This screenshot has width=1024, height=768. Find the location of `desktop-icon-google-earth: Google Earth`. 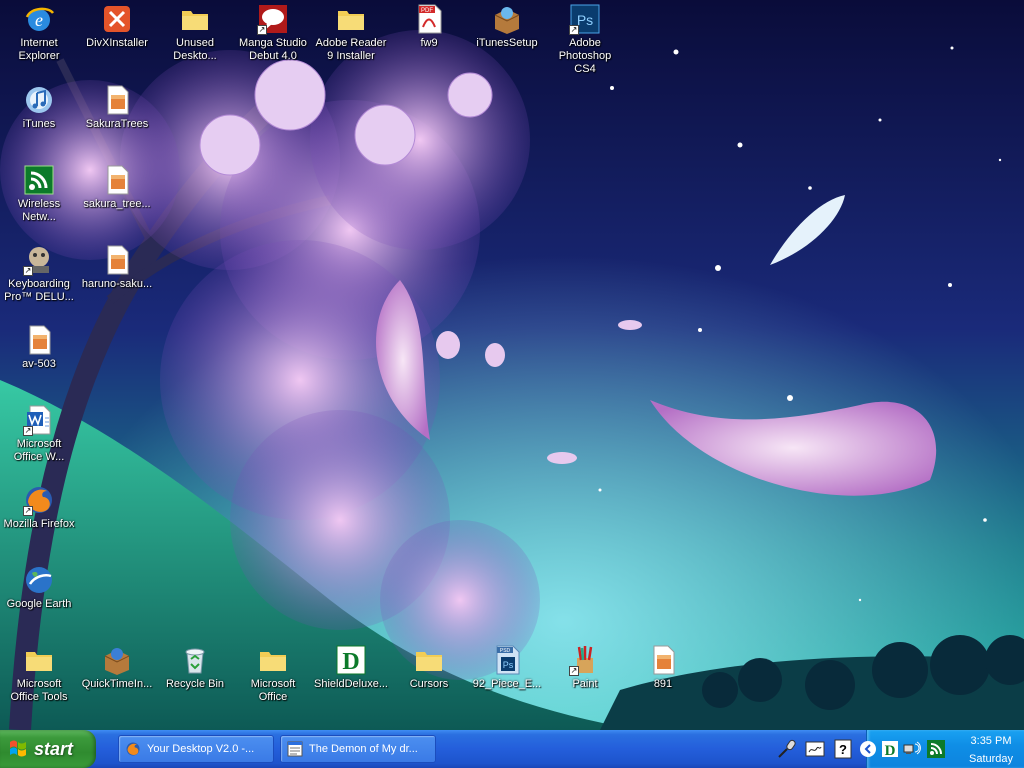

desktop-icon-google-earth: Google Earth is located at coordinates (39, 587).